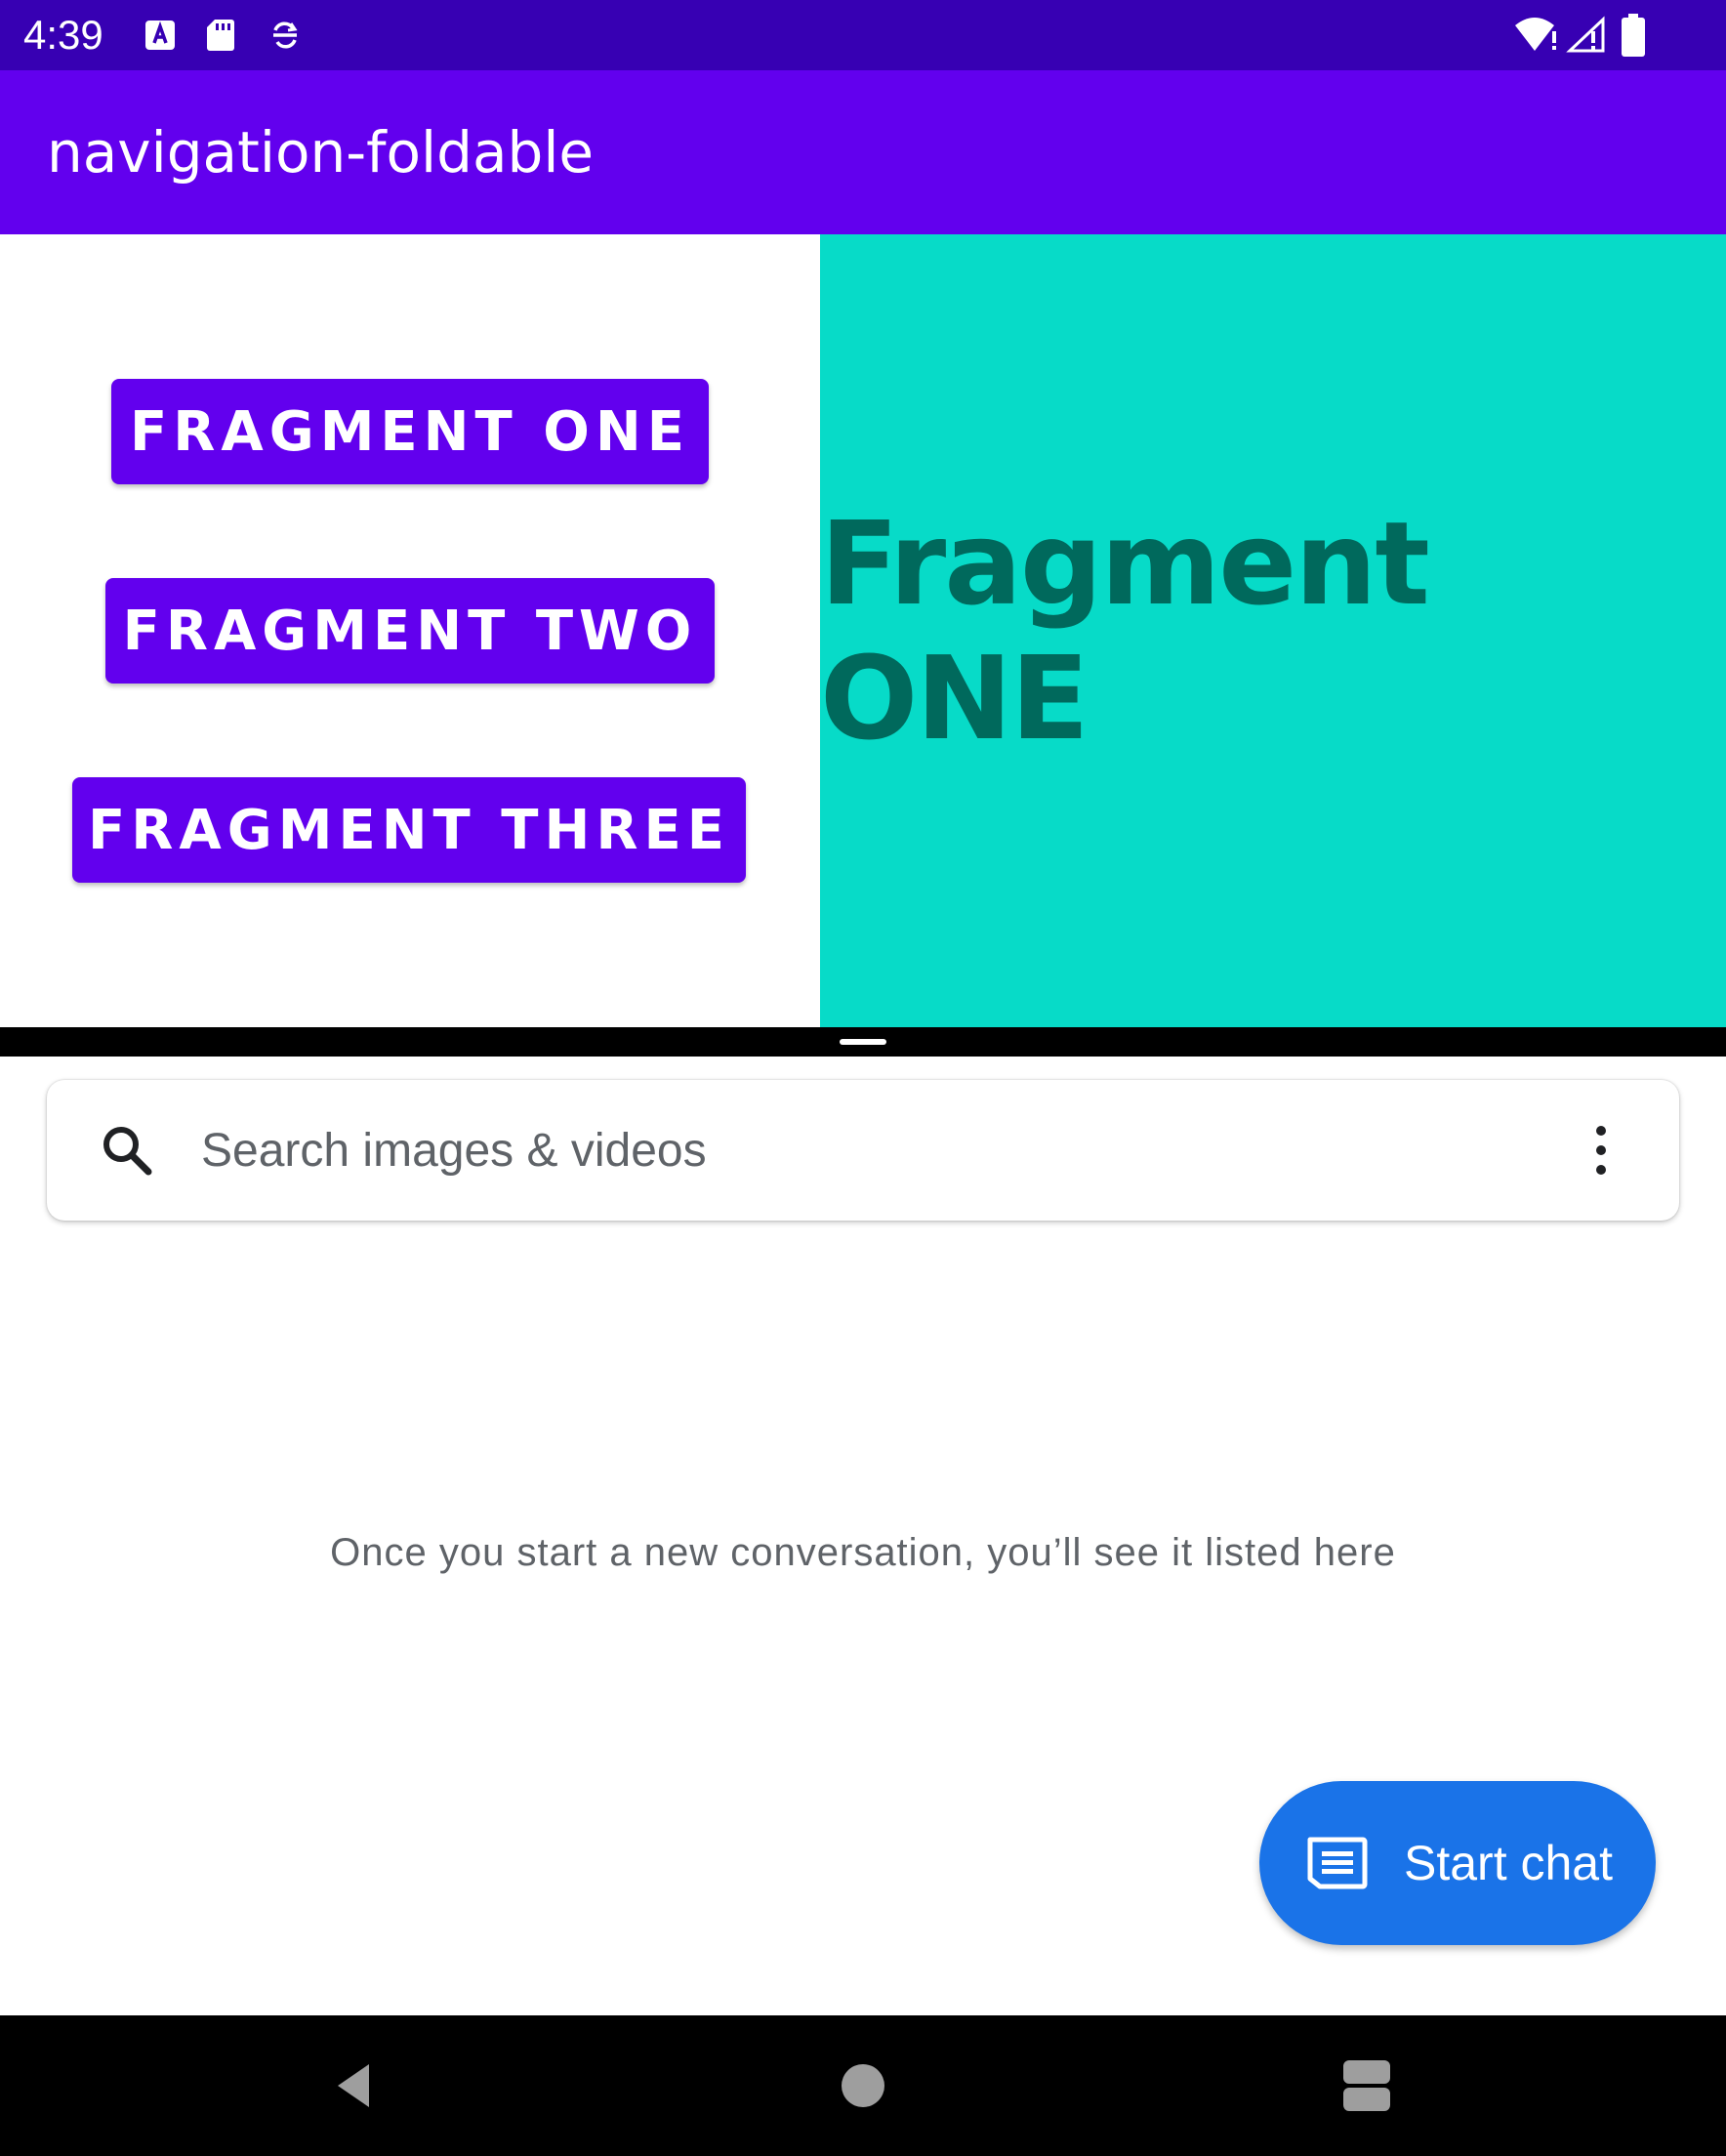 This screenshot has width=1726, height=2156. What do you see at coordinates (1601, 1151) in the screenshot?
I see `more-options-icon` at bounding box center [1601, 1151].